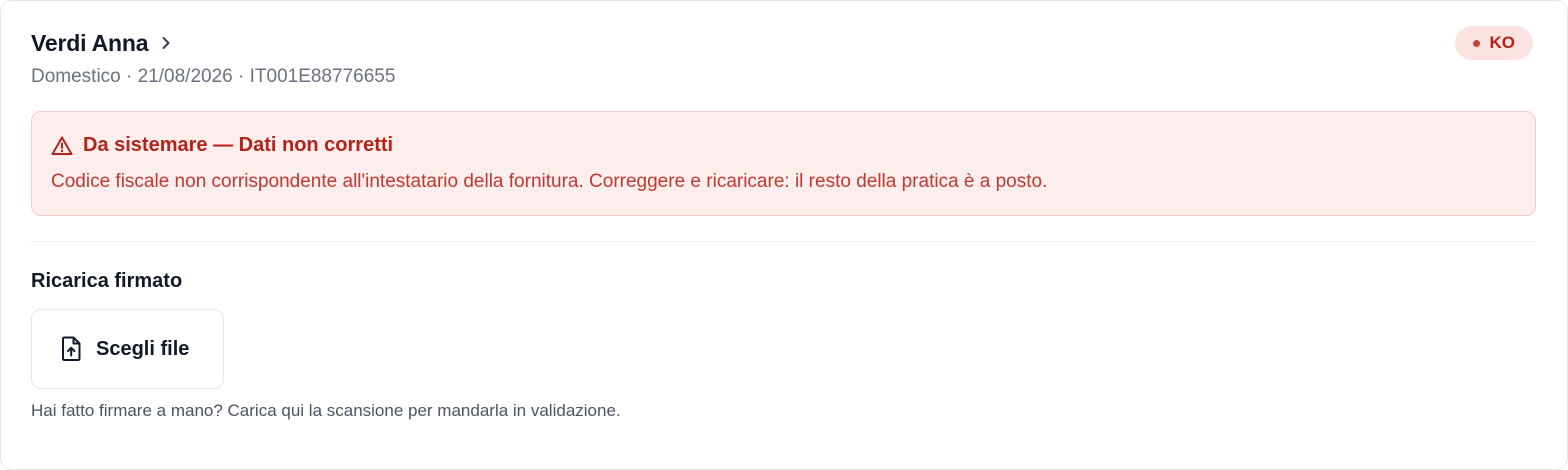 This screenshot has height=470, width=1568. Describe the element at coordinates (143, 348) in the screenshot. I see `choose-file-label: Scegli file` at that location.